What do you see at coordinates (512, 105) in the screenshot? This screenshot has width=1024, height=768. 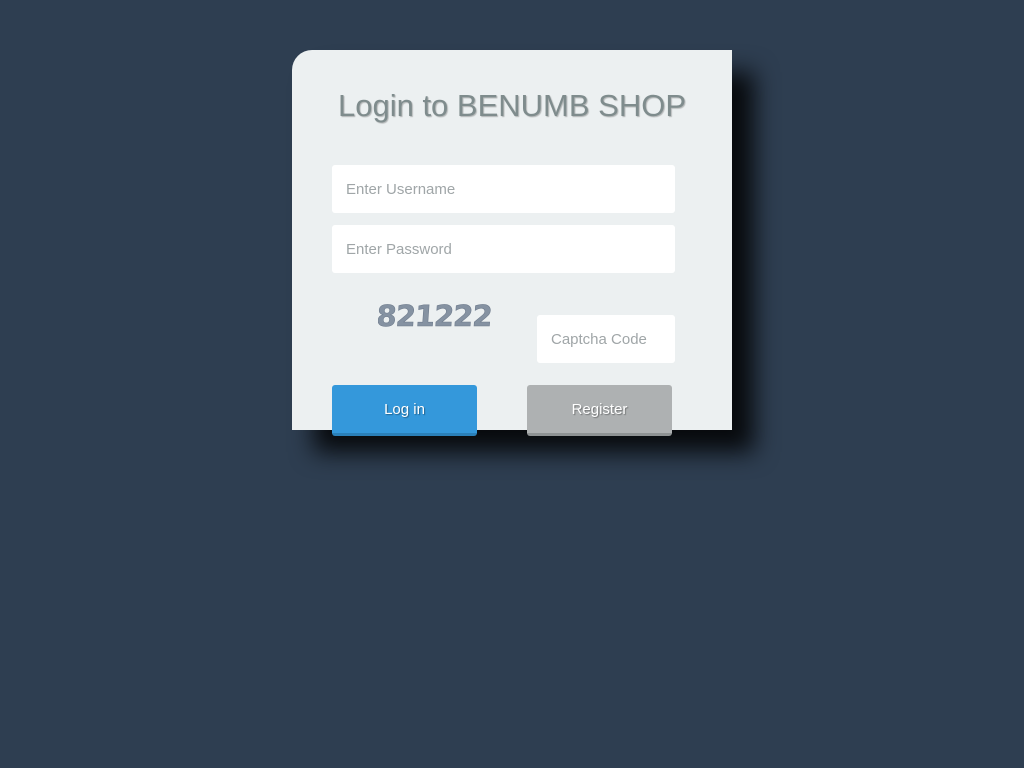 I see `page-title: Login to BENUMB SHOP` at bounding box center [512, 105].